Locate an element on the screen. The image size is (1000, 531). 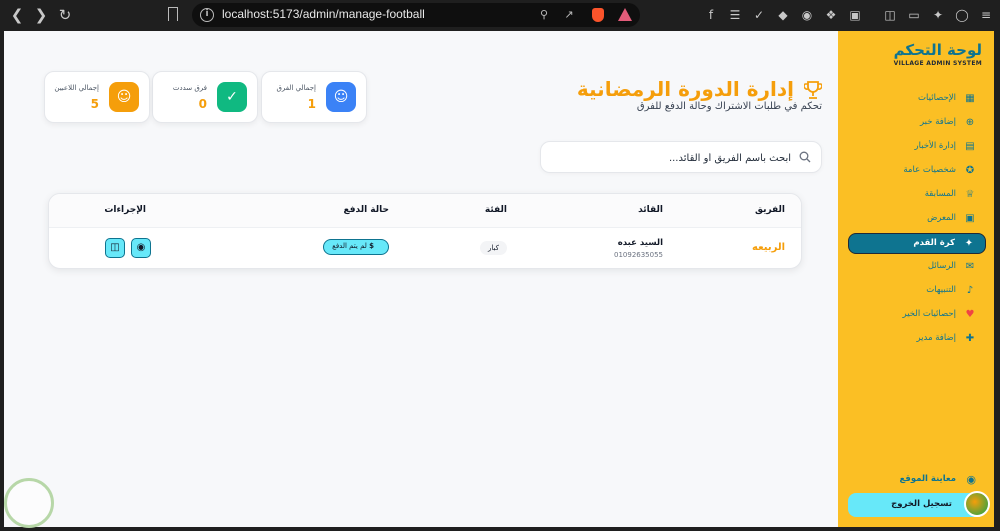
trash-icon: ◫ is located at coordinates (115, 247).